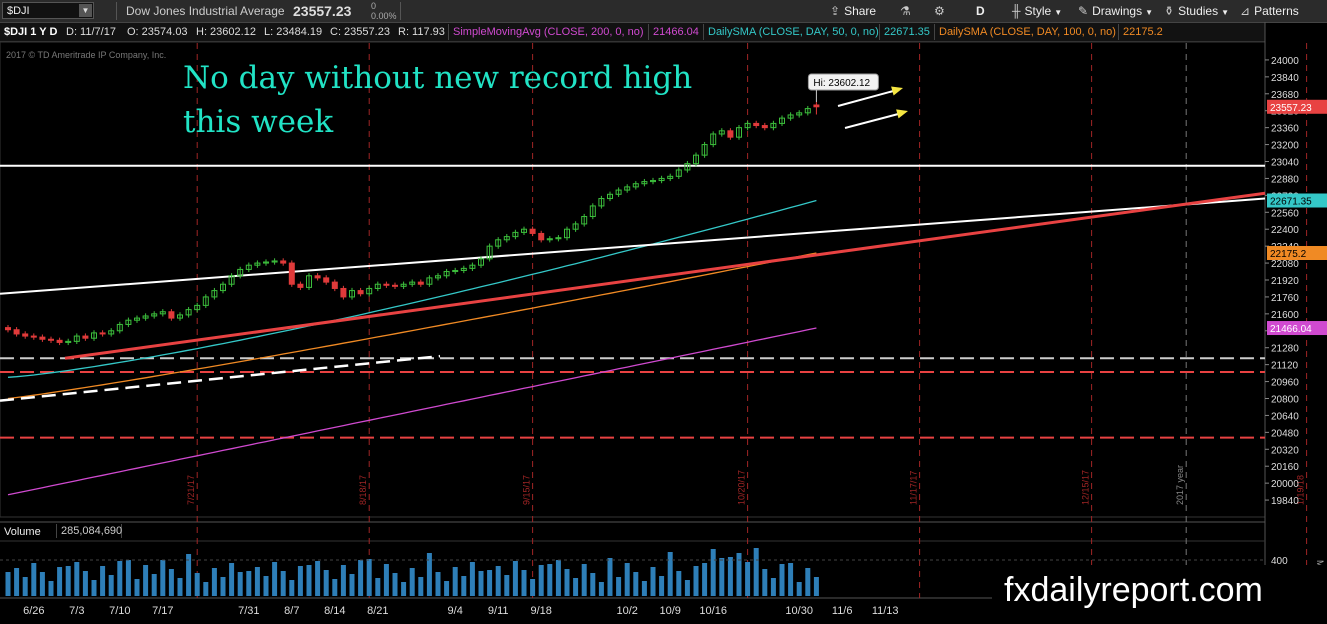  Describe the element at coordinates (438, 78) in the screenshot. I see `annotation-line-1: No day without new record high` at that location.